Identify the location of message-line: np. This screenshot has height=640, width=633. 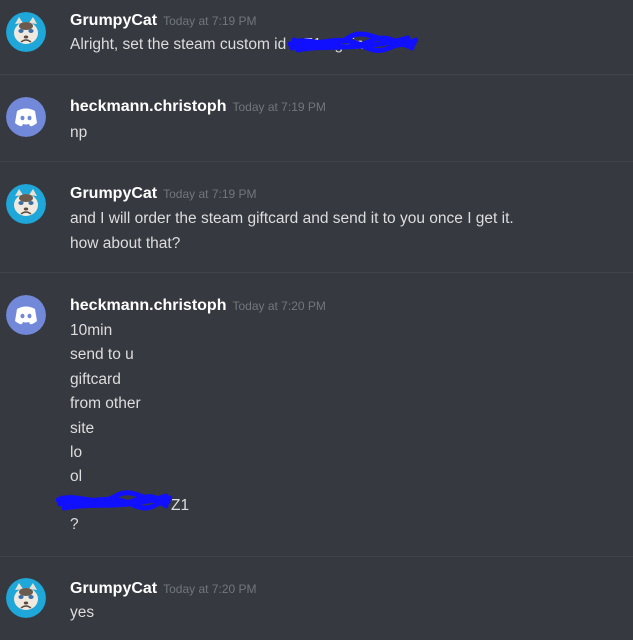
(79, 132).